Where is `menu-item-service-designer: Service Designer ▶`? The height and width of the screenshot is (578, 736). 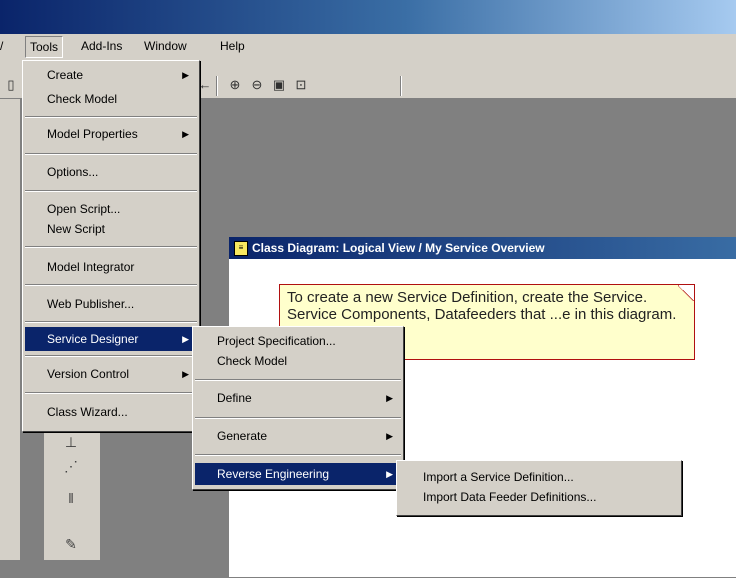 menu-item-service-designer: Service Designer ▶ is located at coordinates (111, 339).